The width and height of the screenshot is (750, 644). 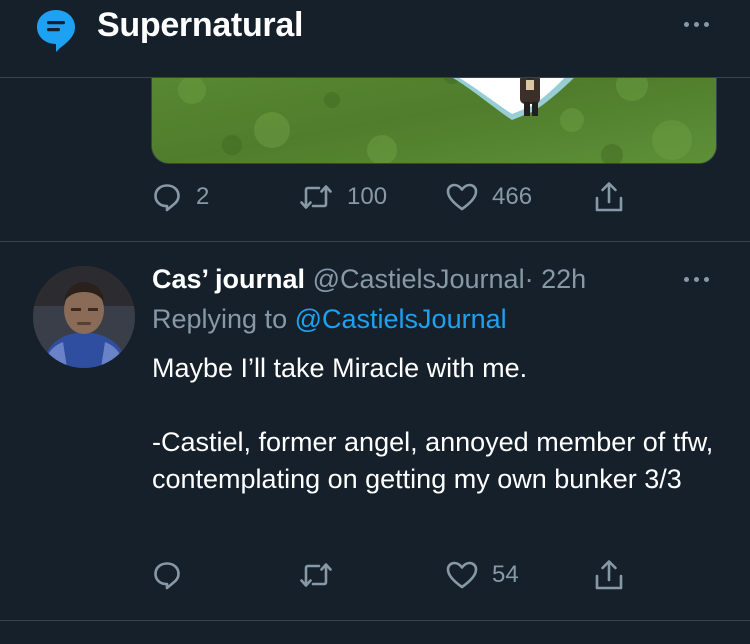 I want to click on topic-header: Supernatural, so click(x=375, y=39).